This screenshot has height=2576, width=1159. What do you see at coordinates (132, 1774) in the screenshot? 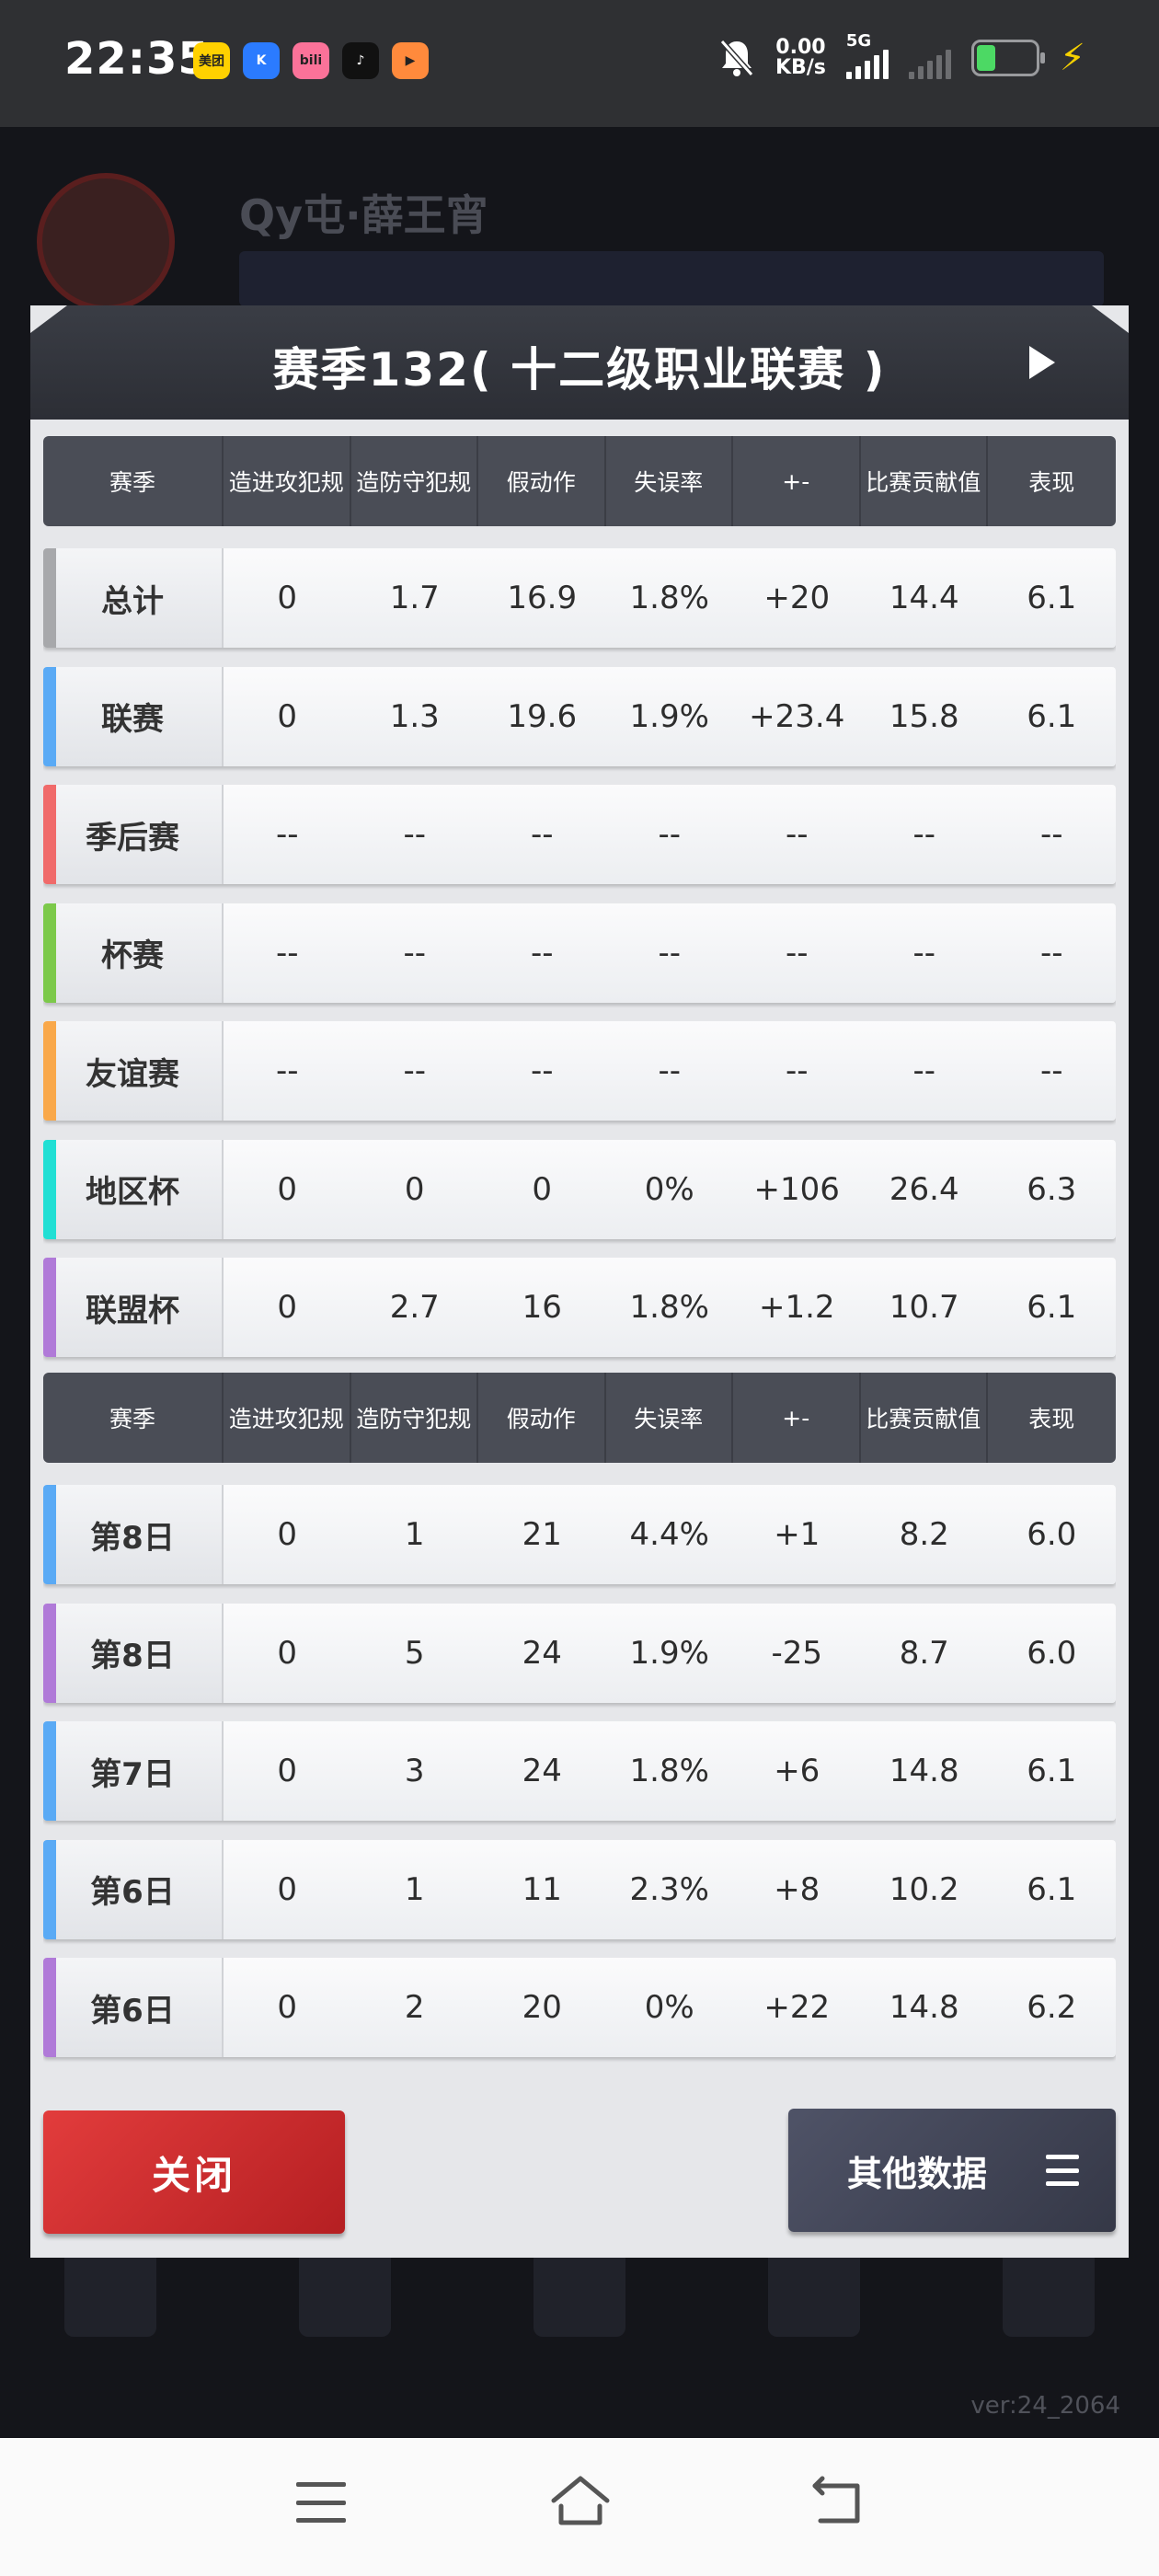
I see `row-label: 第7日` at bounding box center [132, 1774].